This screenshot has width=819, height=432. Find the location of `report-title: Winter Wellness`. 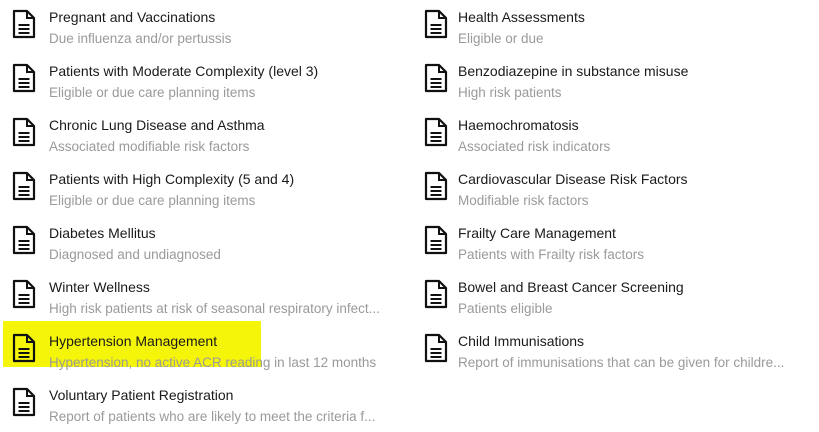

report-title: Winter Wellness is located at coordinates (99, 287).